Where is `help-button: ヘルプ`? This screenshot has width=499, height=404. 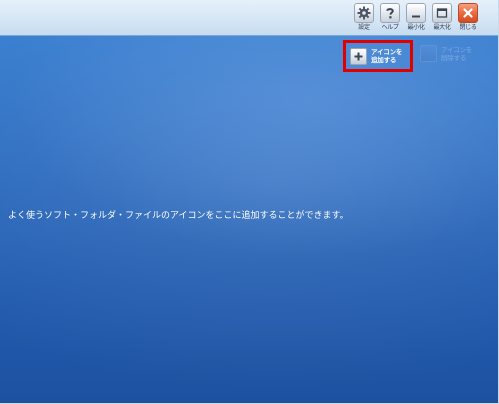
help-button: ヘルプ is located at coordinates (390, 19).